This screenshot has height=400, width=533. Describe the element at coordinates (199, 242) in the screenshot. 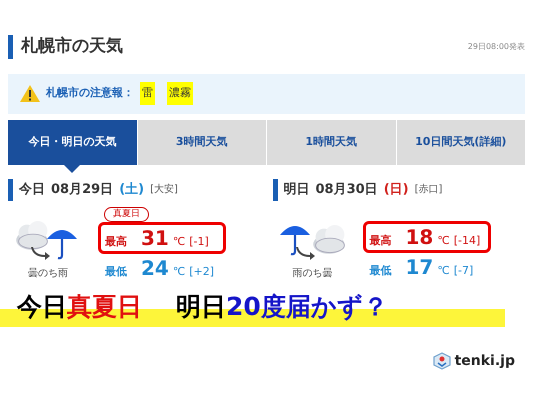

I see `temp-diff: [-1]` at that location.